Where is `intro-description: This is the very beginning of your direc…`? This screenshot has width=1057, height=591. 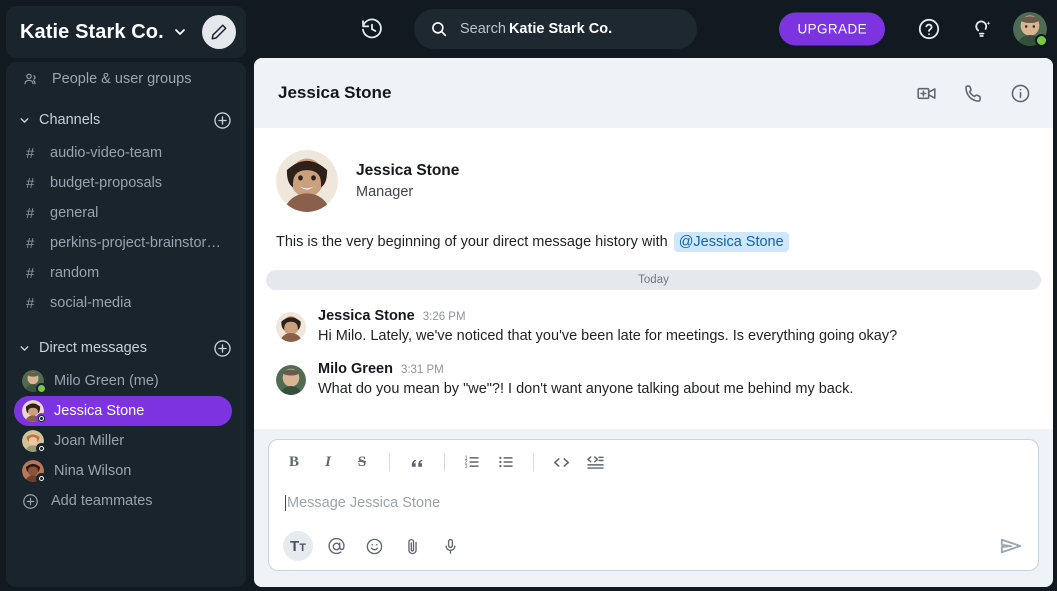
intro-description: This is the very beginning of your direc… is located at coordinates (653, 242).